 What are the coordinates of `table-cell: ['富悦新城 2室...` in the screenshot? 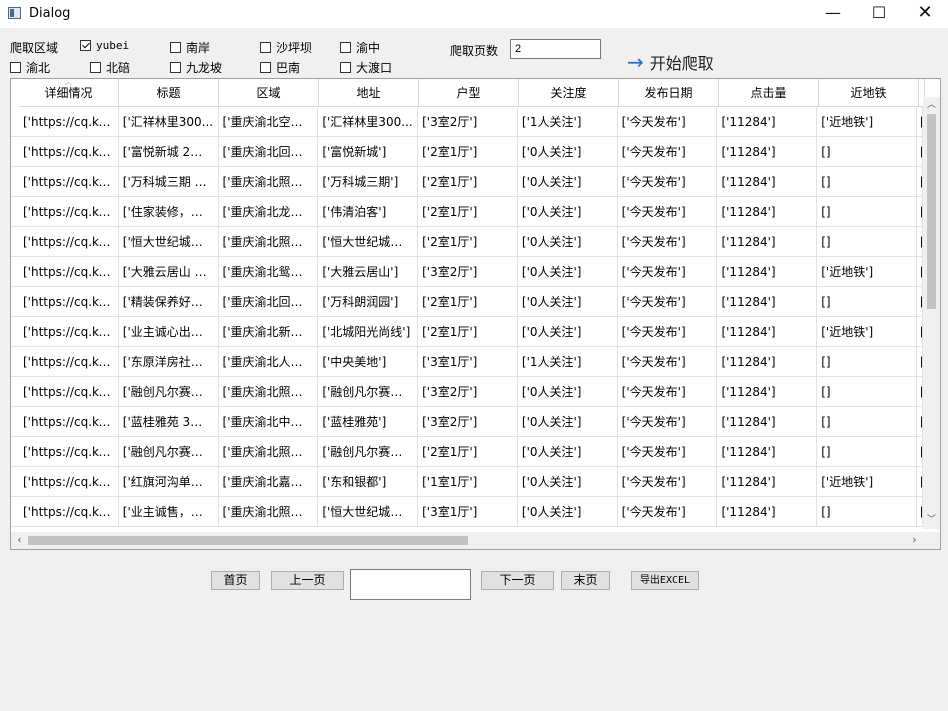 It's located at (168, 152).